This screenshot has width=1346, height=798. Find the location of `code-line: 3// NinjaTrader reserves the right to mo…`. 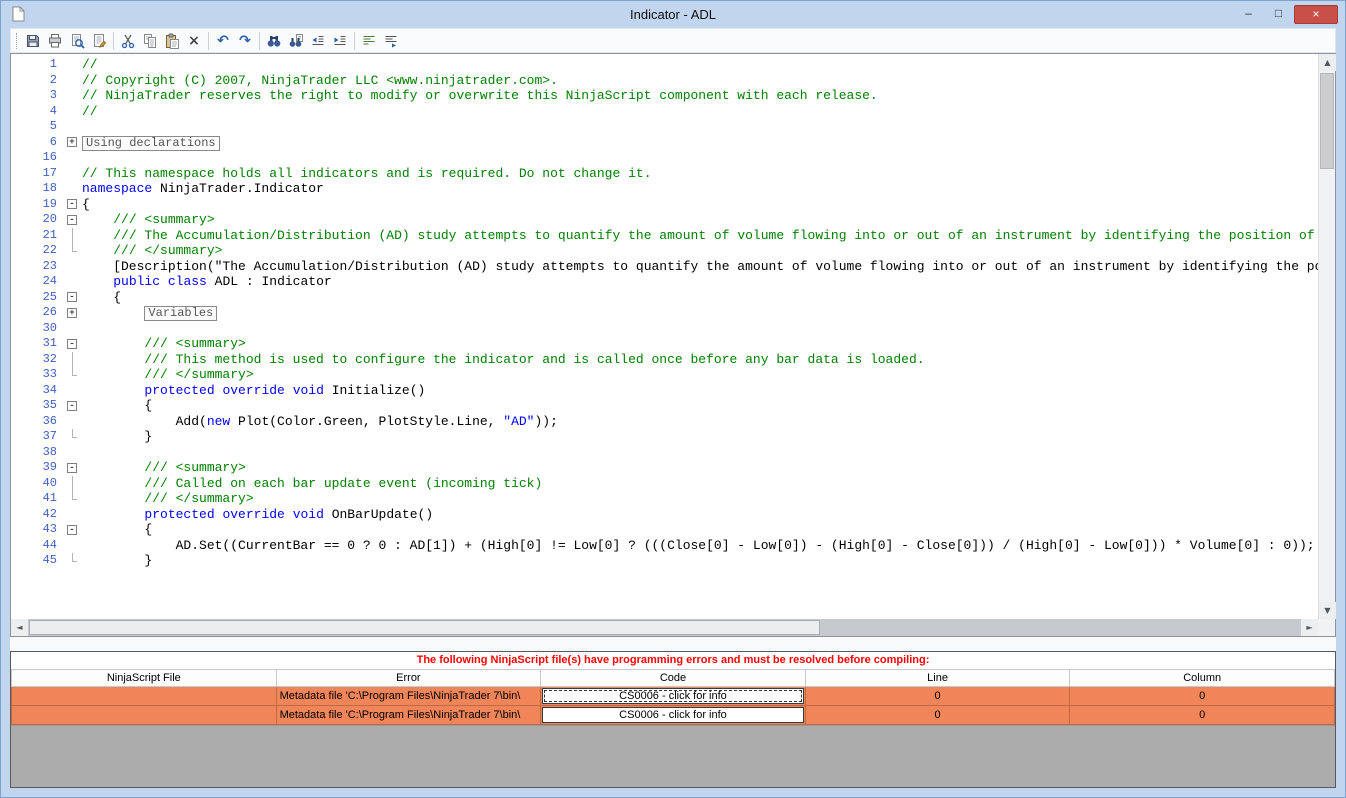

code-line: 3// NinjaTrader reserves the right to mo… is located at coordinates (664, 96).